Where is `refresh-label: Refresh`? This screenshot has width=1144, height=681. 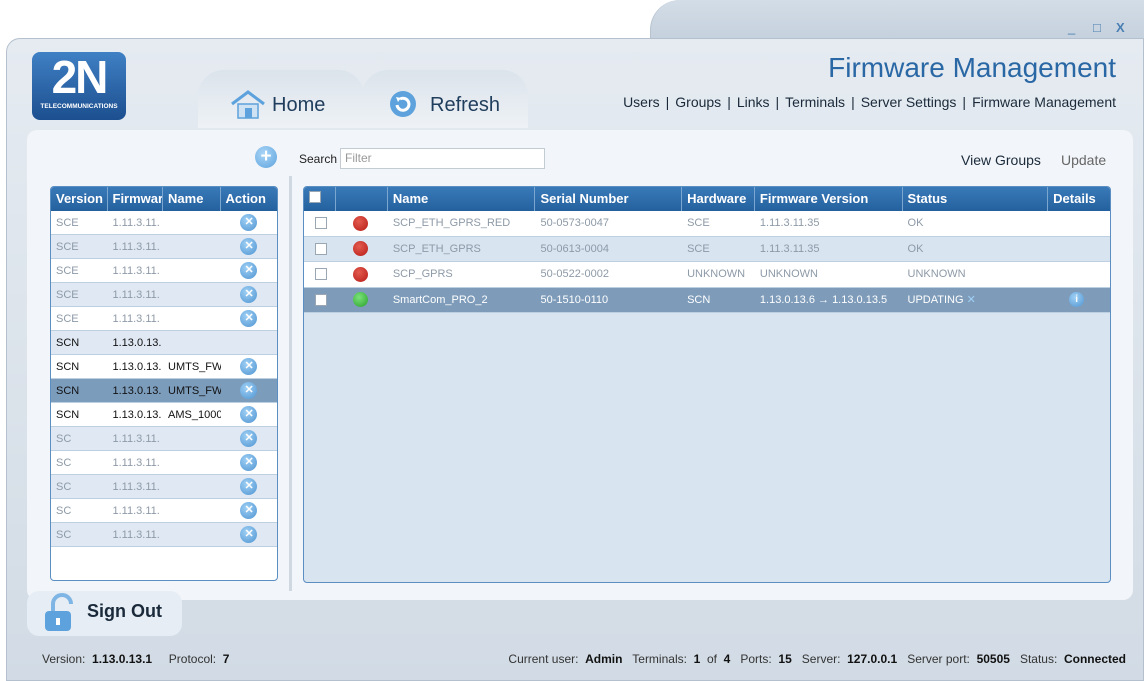 refresh-label: Refresh is located at coordinates (465, 105).